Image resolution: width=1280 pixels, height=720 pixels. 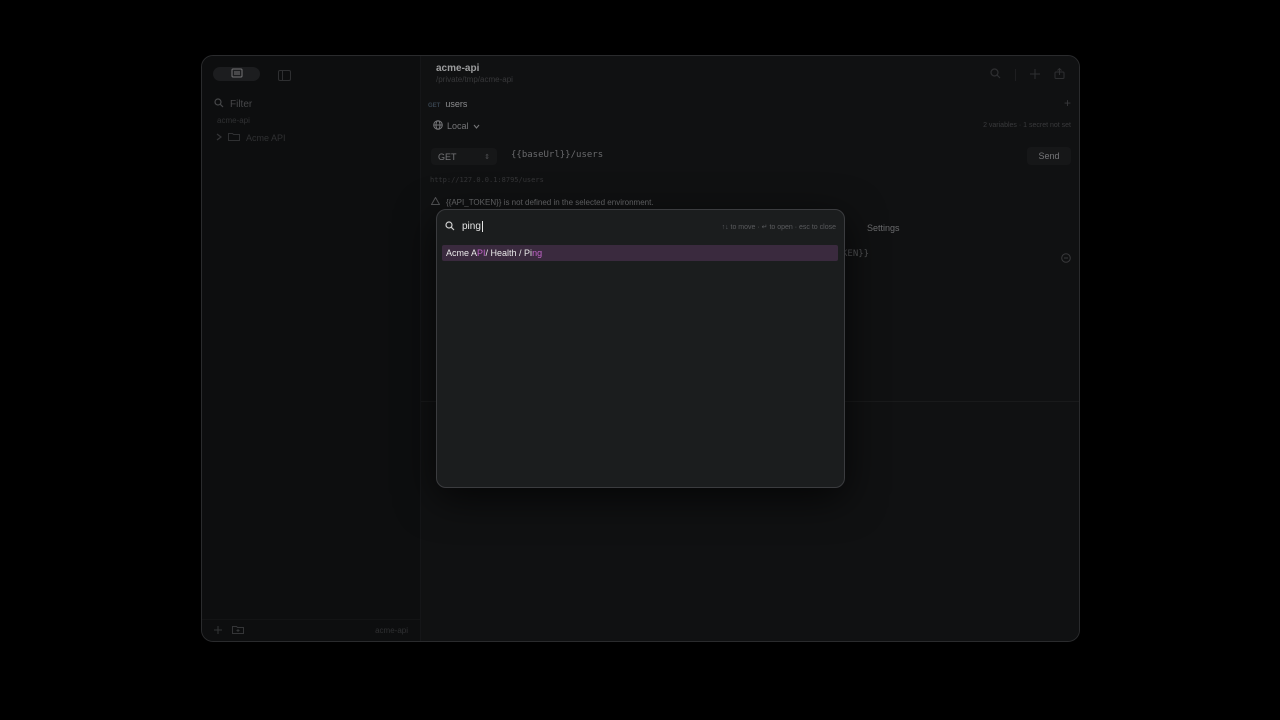 I want to click on palette-hint: ↑↓ to move · ↵ to open · esc to close, so click(x=778, y=227).